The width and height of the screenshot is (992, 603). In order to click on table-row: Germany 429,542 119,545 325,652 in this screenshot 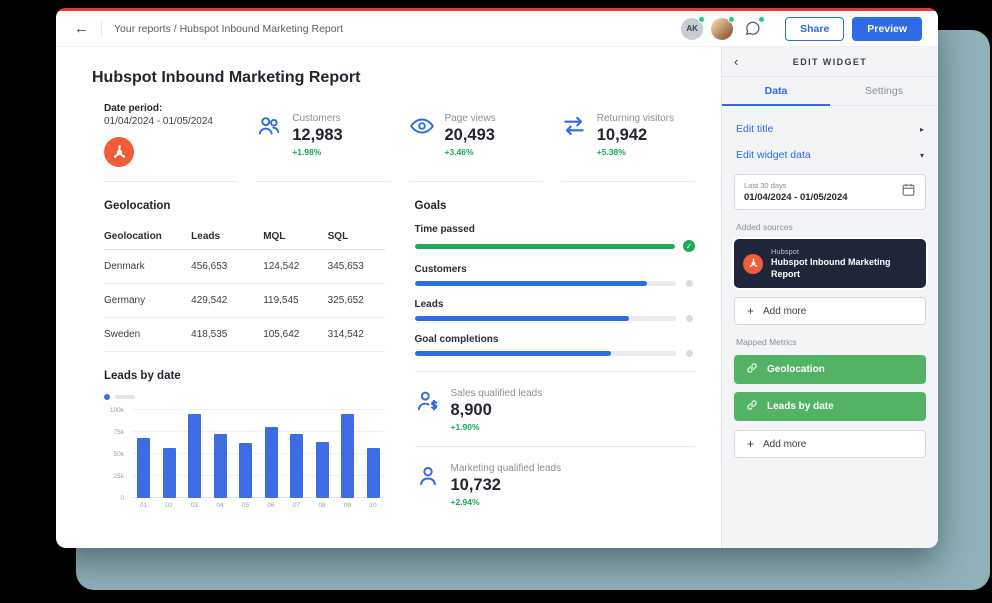, I will do `click(244, 301)`.